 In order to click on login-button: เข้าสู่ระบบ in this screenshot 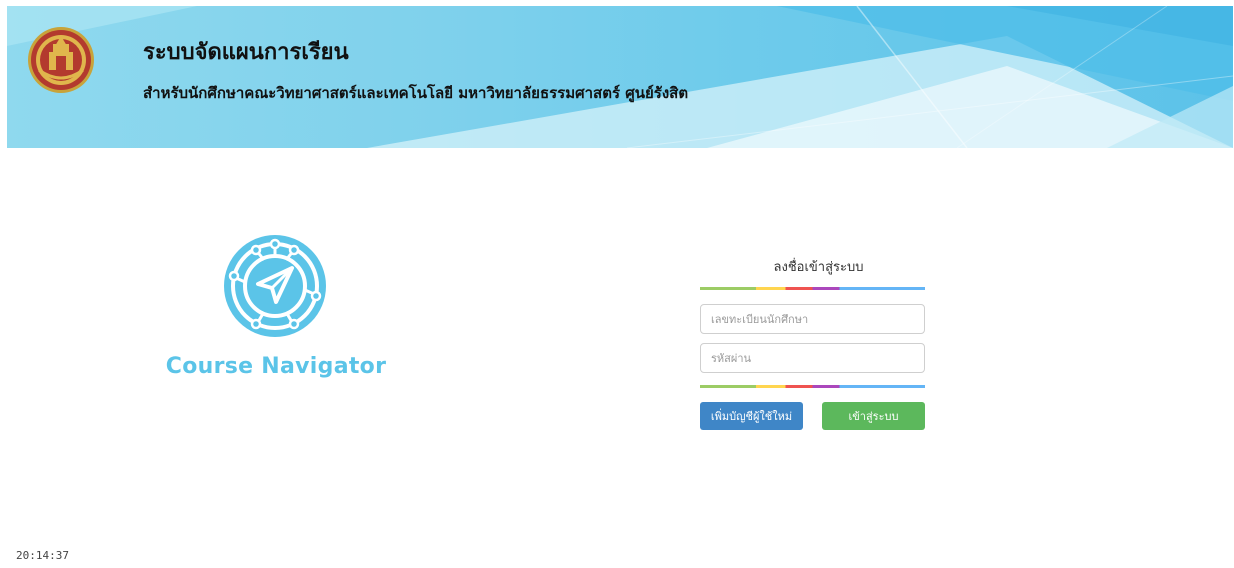, I will do `click(873, 416)`.